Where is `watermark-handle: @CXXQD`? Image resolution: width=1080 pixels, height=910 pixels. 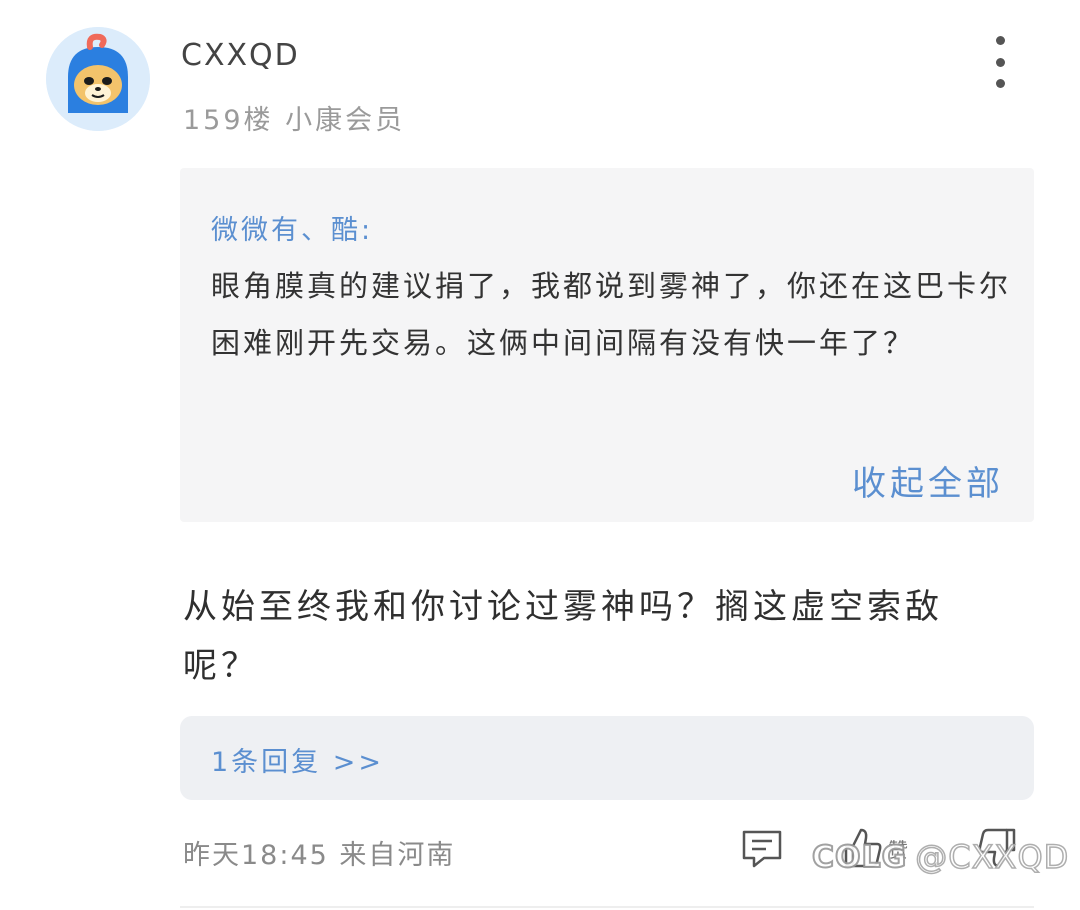
watermark-handle: @CXXQD is located at coordinates (992, 857).